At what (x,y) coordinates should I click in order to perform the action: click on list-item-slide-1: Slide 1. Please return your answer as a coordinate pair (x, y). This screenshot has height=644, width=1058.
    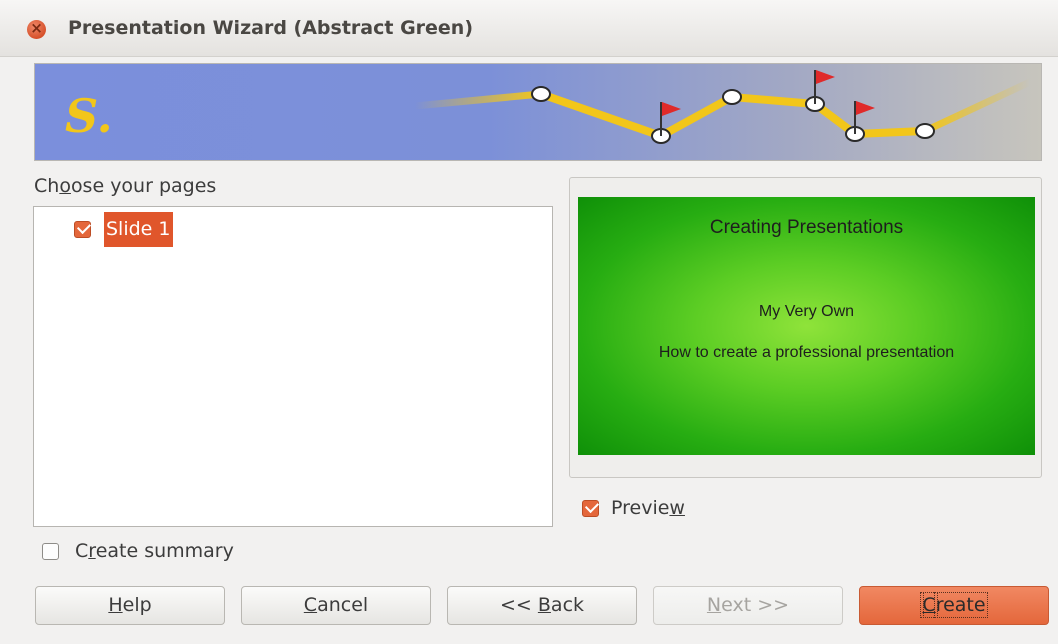
    Looking at the image, I should click on (138, 229).